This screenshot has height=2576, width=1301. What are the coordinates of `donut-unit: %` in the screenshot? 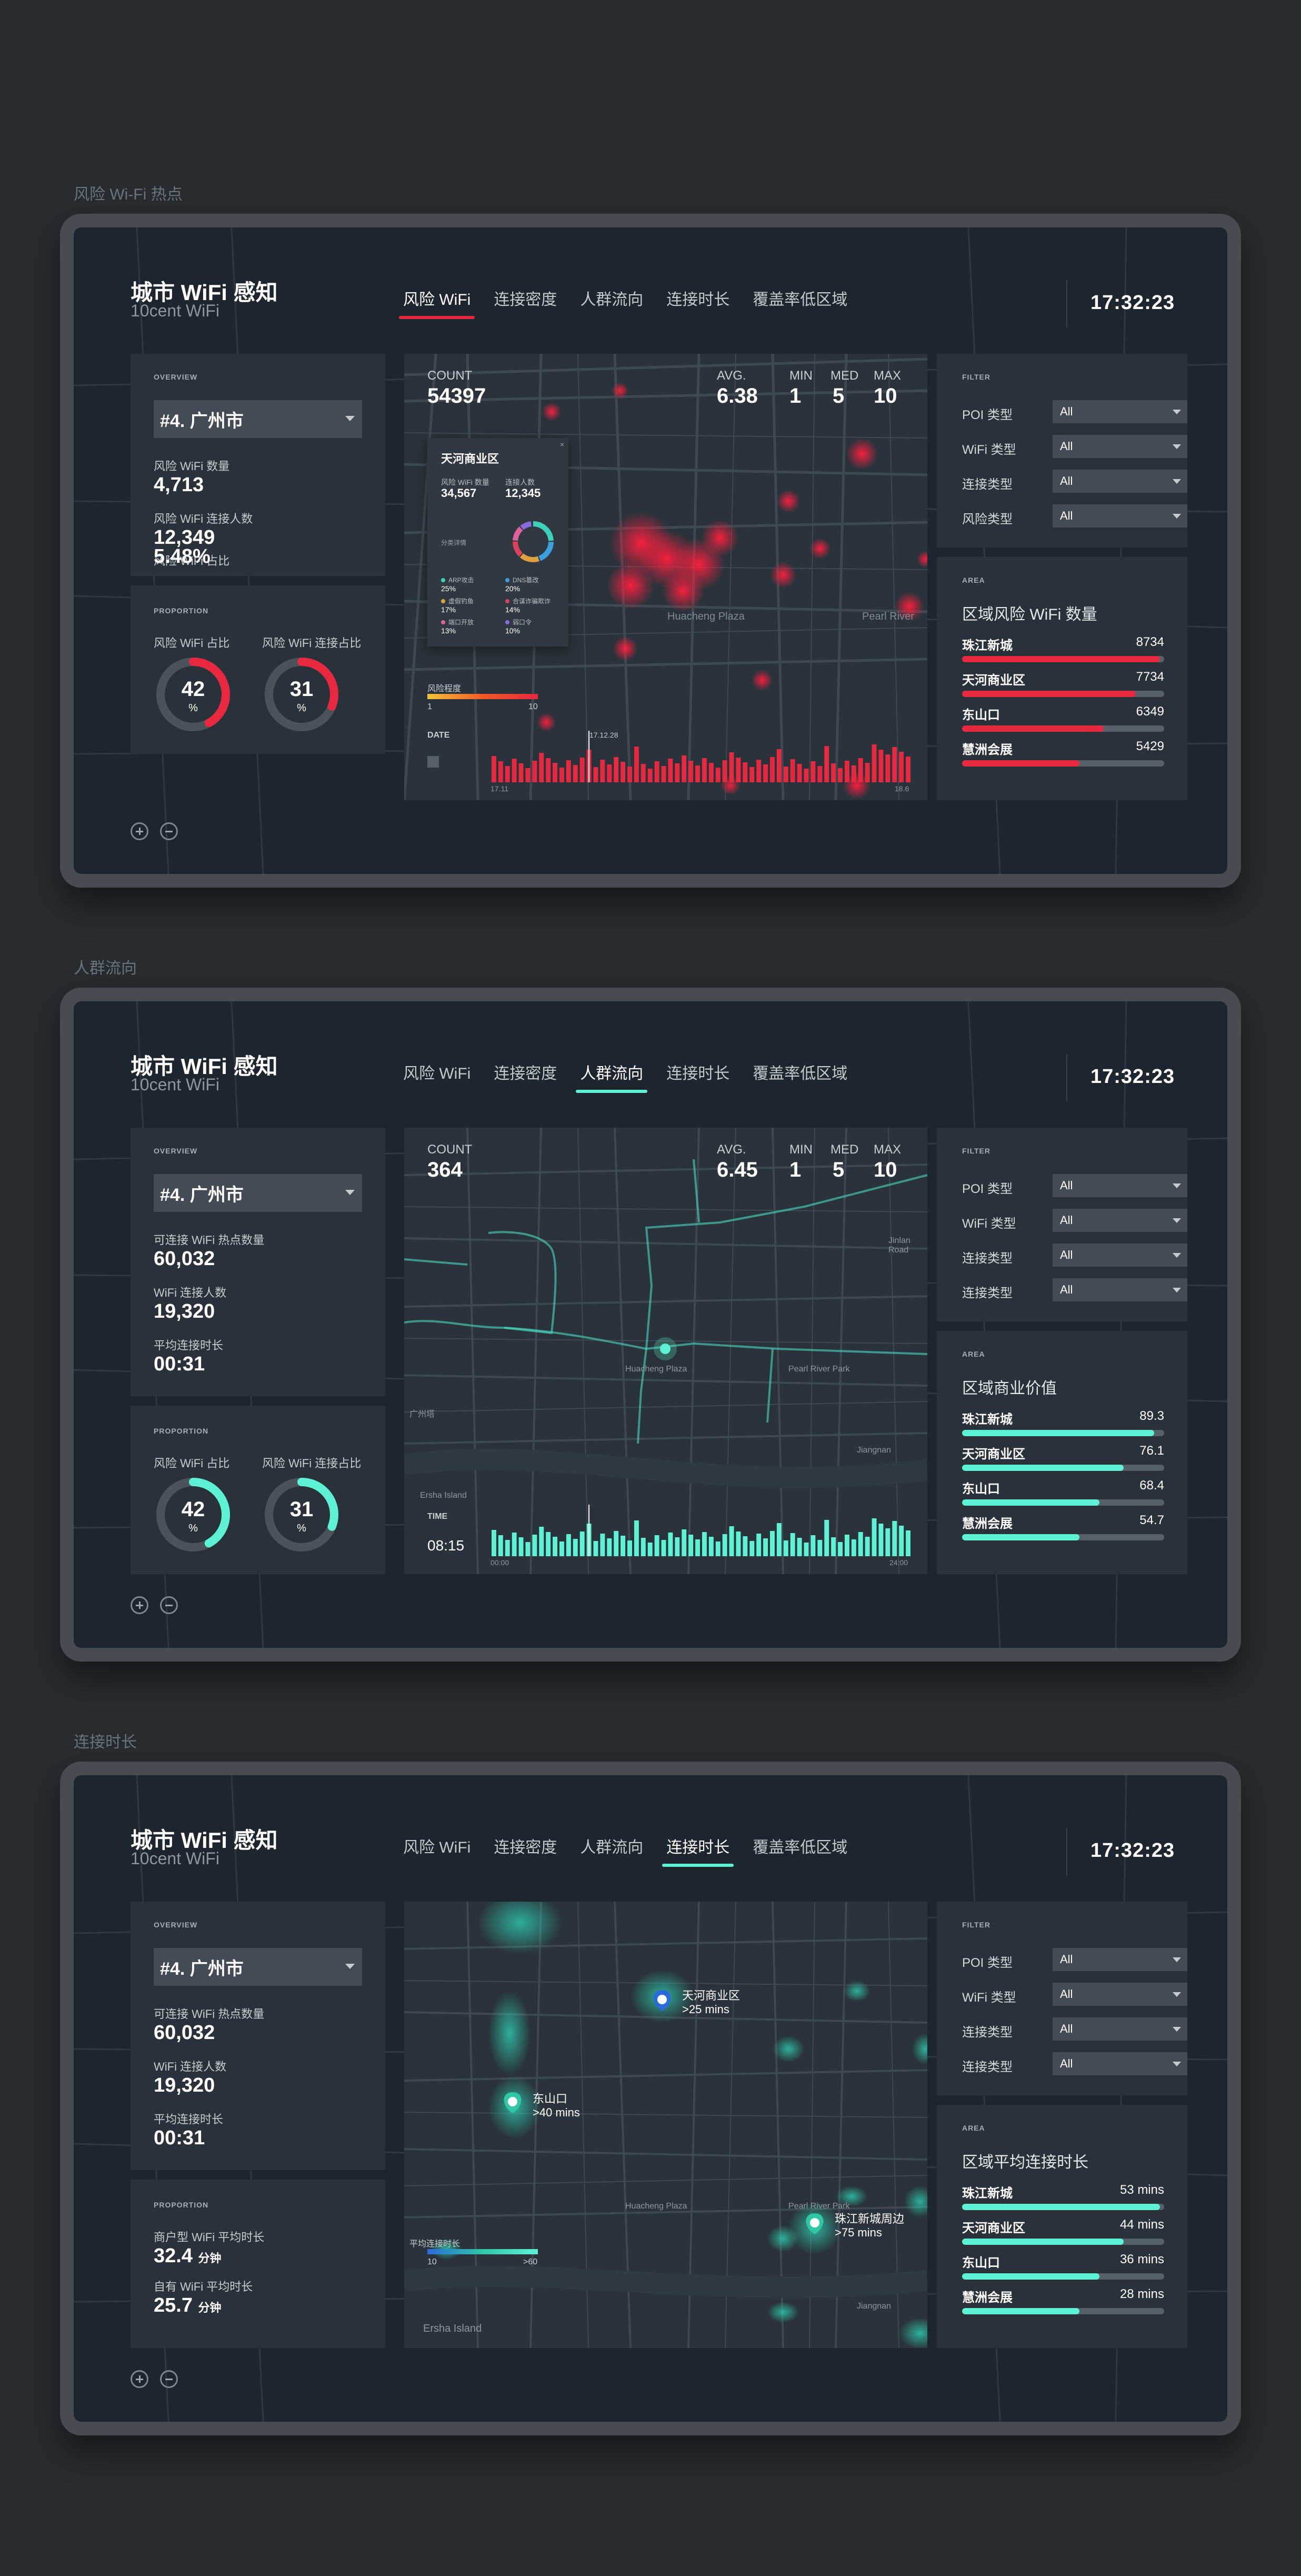 It's located at (301, 708).